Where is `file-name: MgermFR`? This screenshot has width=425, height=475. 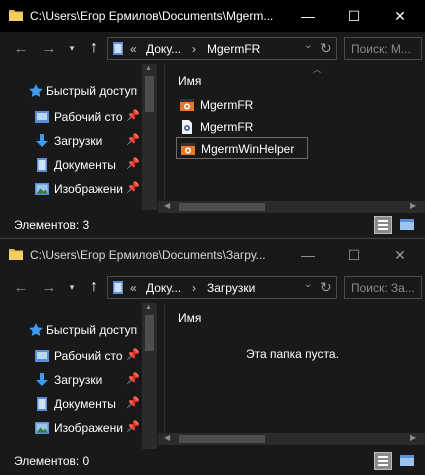 file-name: MgermFR is located at coordinates (227, 127).